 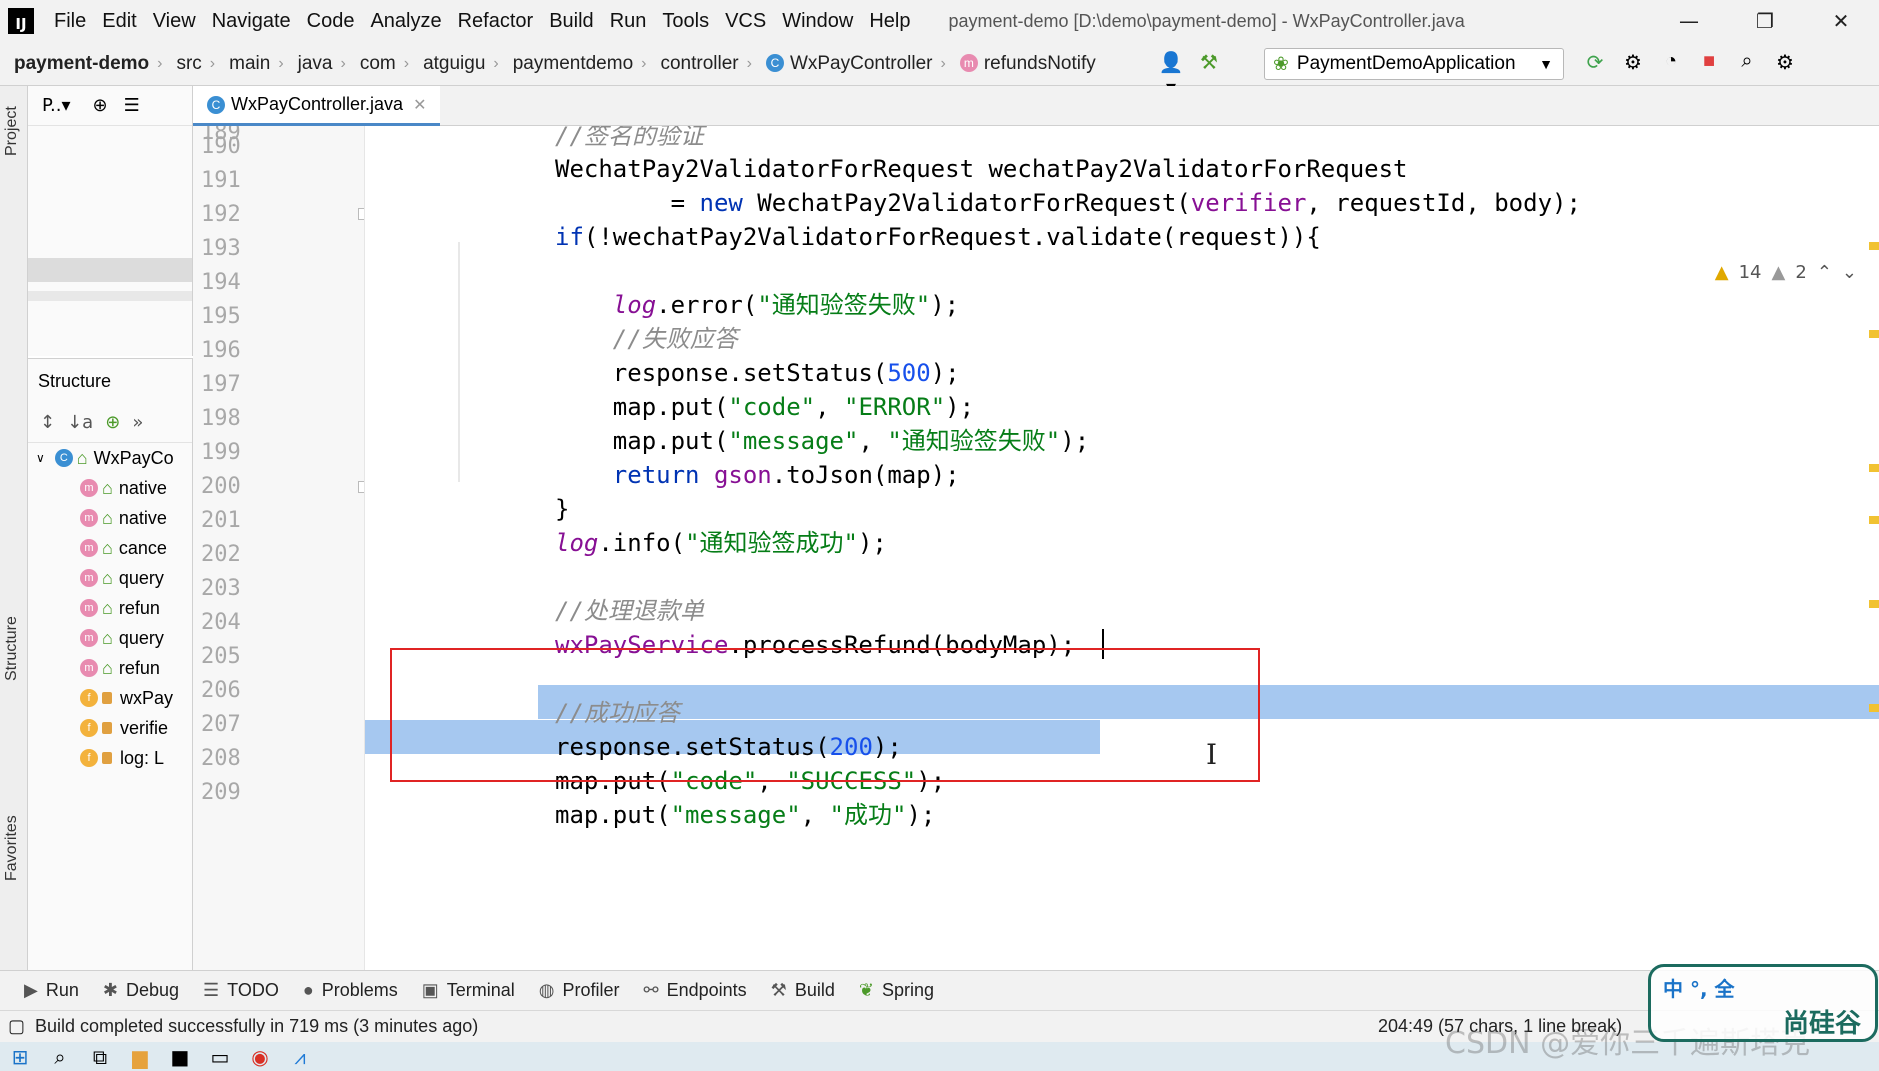 I want to click on code-line: log.info("通知验签成功");, so click(x=721, y=543).